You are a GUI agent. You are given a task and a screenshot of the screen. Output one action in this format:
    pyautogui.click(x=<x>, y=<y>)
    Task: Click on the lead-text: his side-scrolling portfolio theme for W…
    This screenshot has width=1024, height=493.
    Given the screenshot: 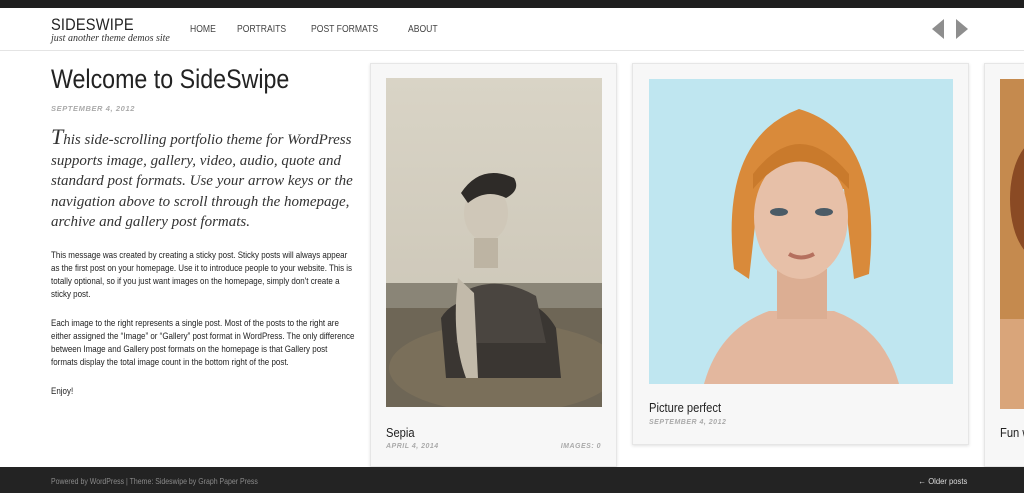 What is the action you would take?
    pyautogui.click(x=202, y=181)
    